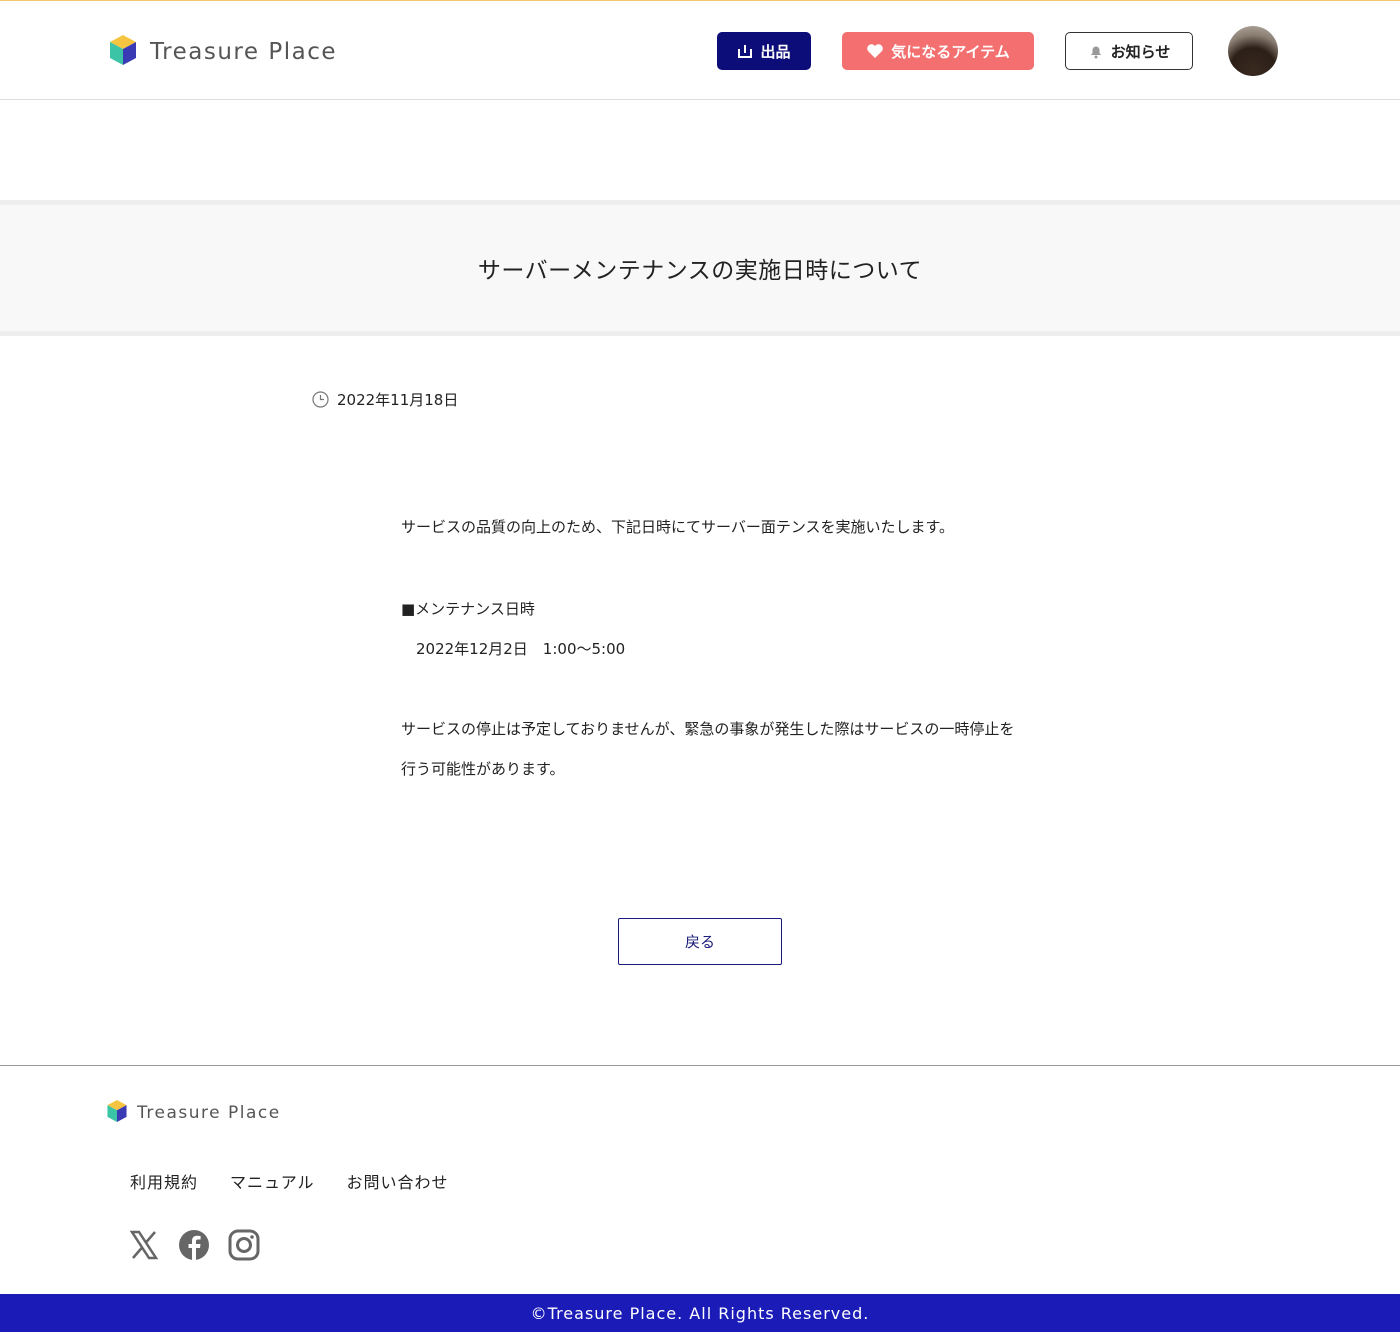 The image size is (1400, 1334). I want to click on footer-link-manual: マニュアル, so click(272, 1181).